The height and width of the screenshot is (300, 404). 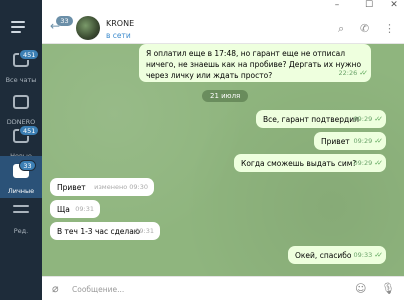 I want to click on message-time: изменено 09:30, so click(x=121, y=187).